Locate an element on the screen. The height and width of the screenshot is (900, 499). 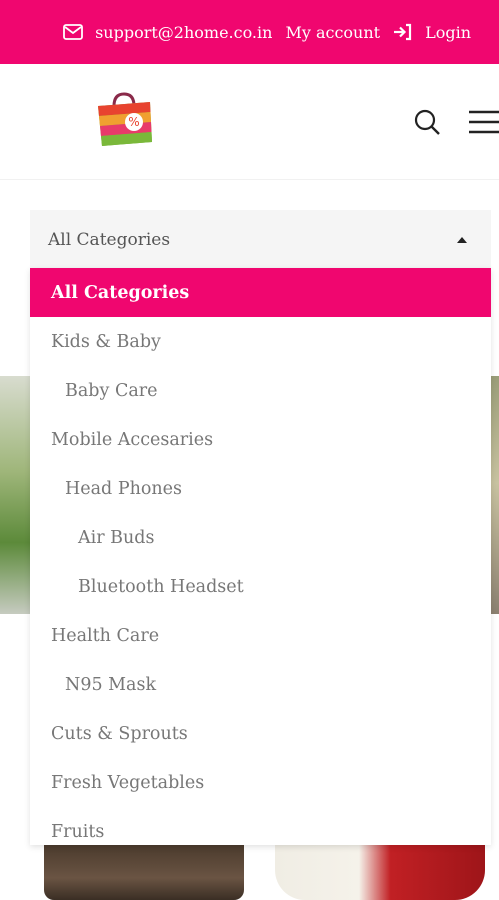
category-option: Health Care is located at coordinates (260, 635).